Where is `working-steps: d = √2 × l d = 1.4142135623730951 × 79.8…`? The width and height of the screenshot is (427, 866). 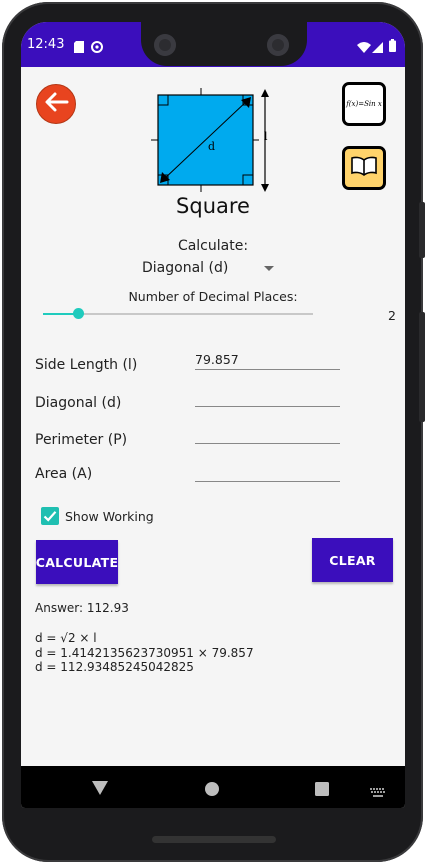 working-steps: d = √2 × l d = 1.4142135623730951 × 79.8… is located at coordinates (144, 653).